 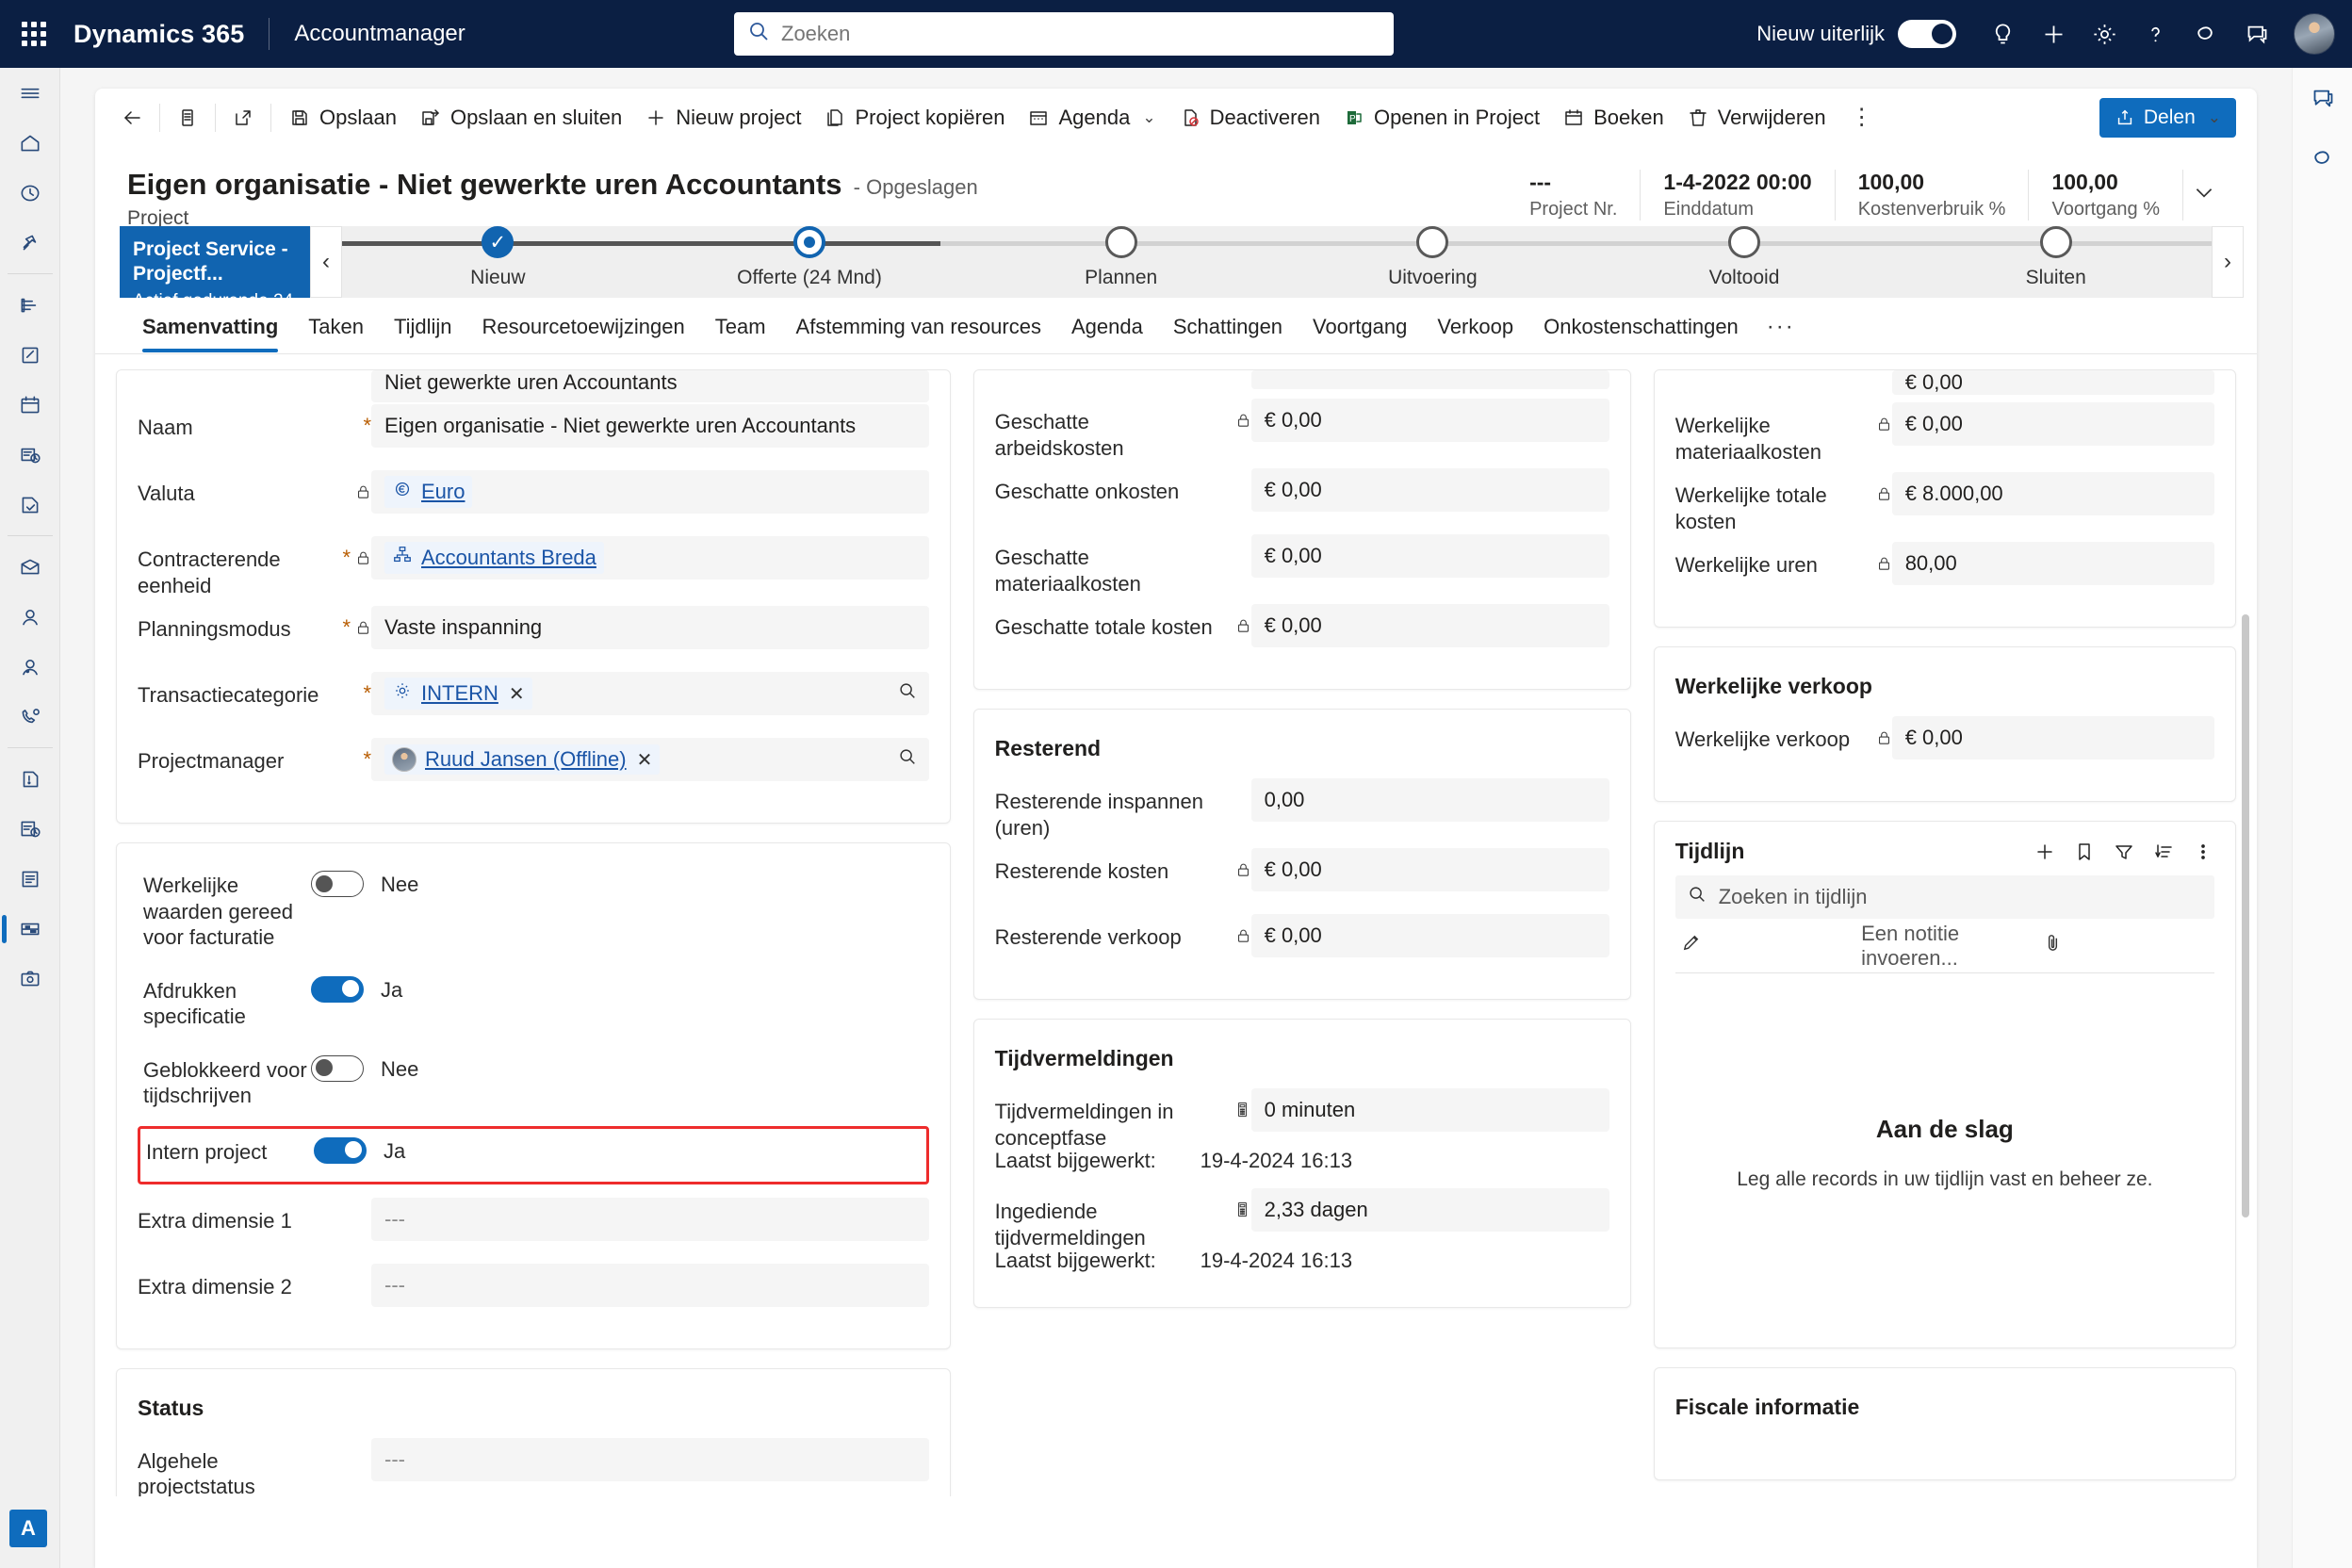 I want to click on sidebar-item-recent, so click(x=30, y=193).